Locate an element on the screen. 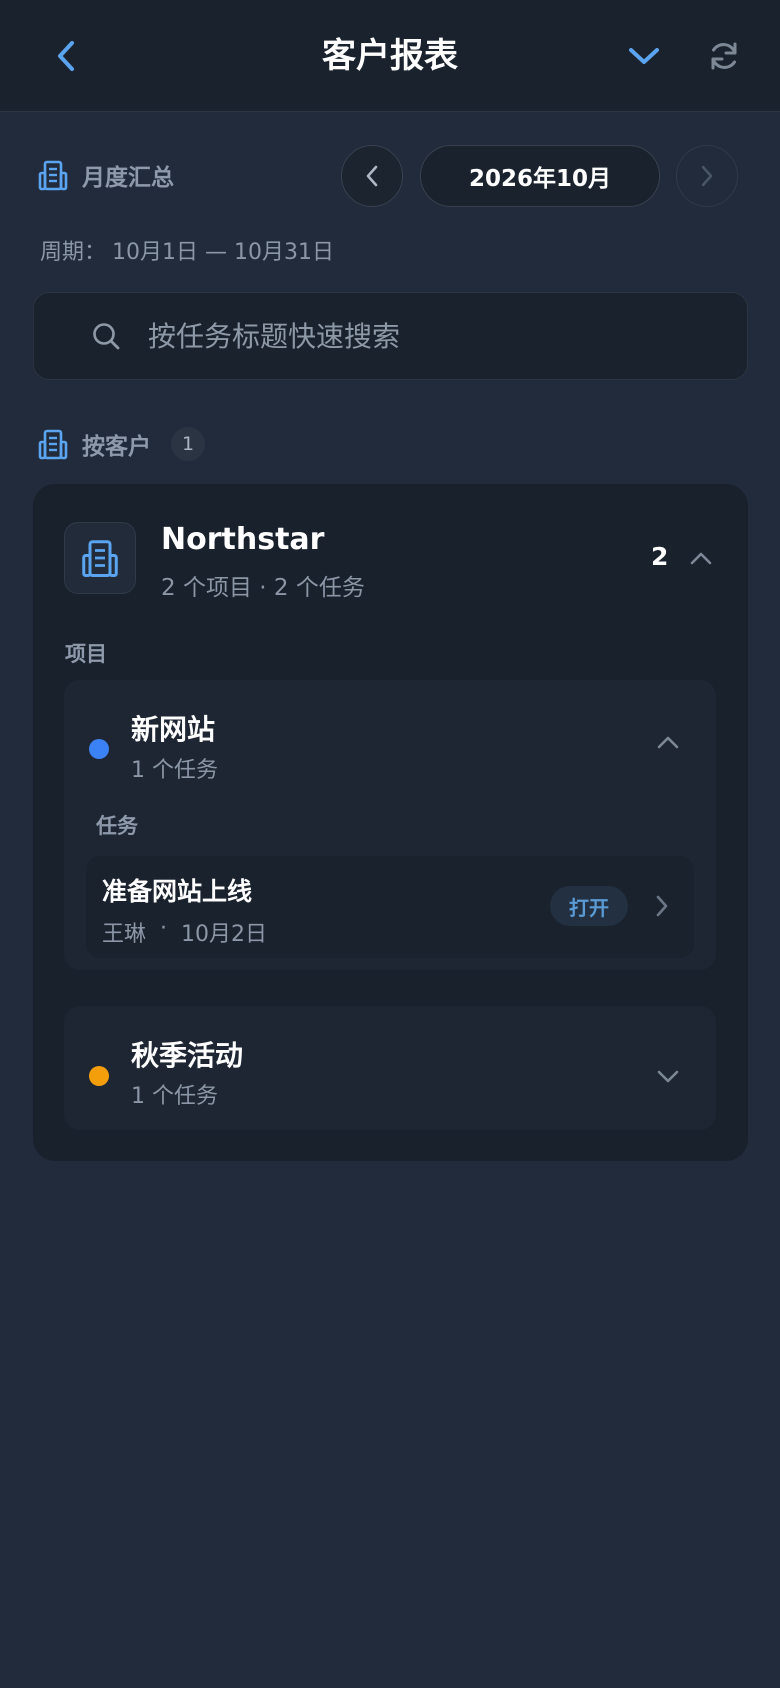 The width and height of the screenshot is (780, 1688). by-client-label: 按客户 1 is located at coordinates (121, 444).